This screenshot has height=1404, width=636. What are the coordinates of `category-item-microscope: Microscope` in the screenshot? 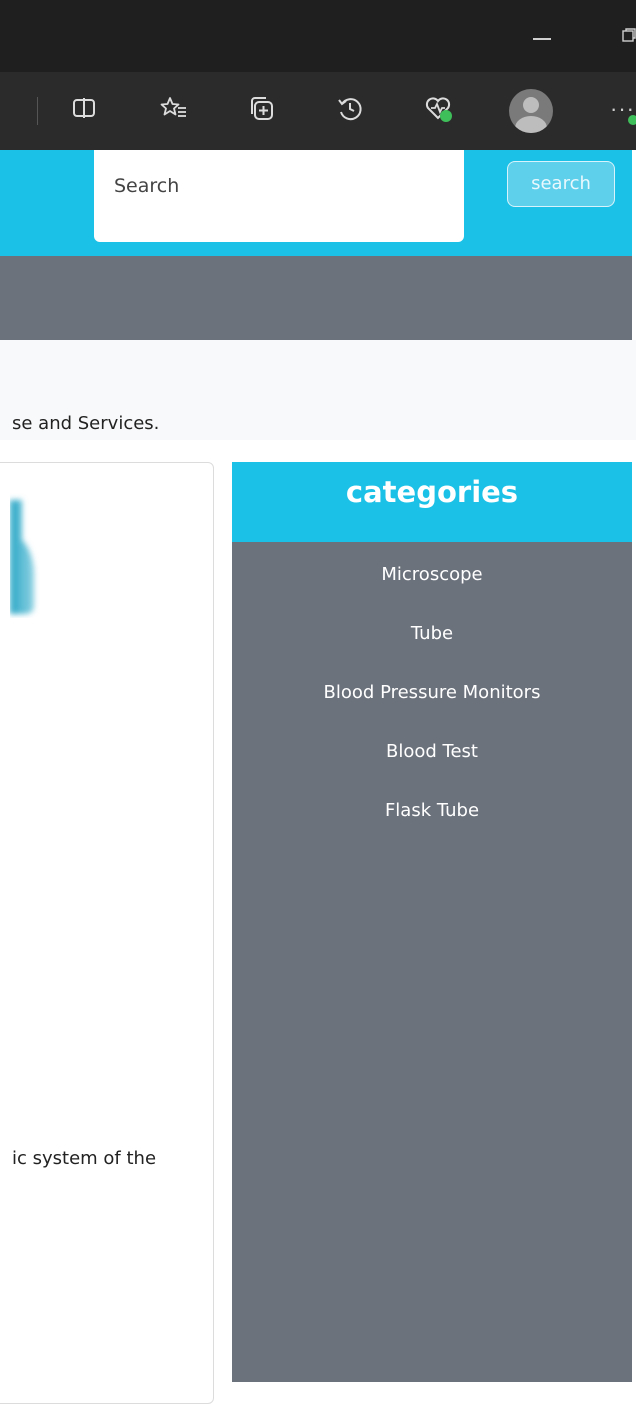 It's located at (432, 589).